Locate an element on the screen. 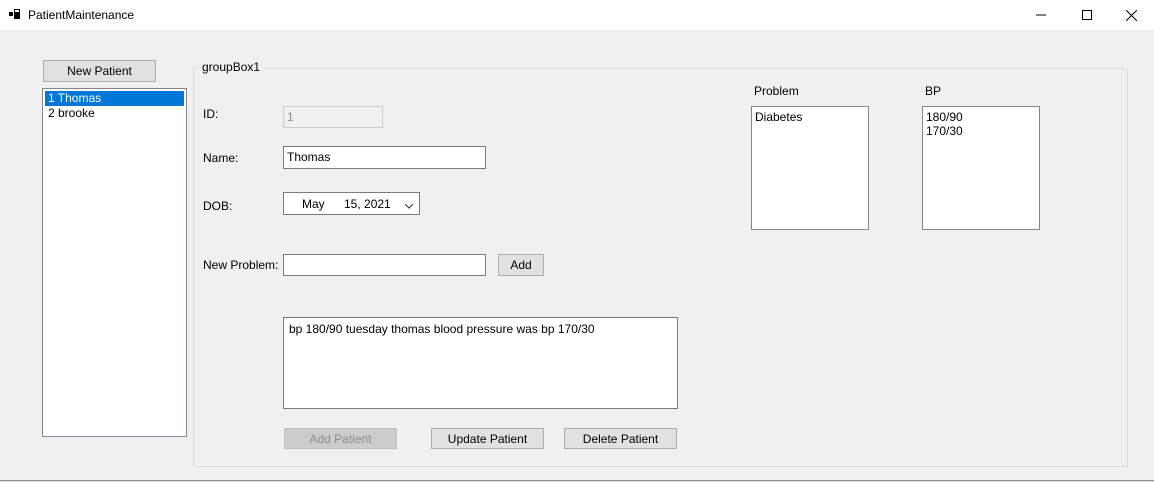 The width and height of the screenshot is (1154, 482). maximize-icon is located at coordinates (1087, 15).